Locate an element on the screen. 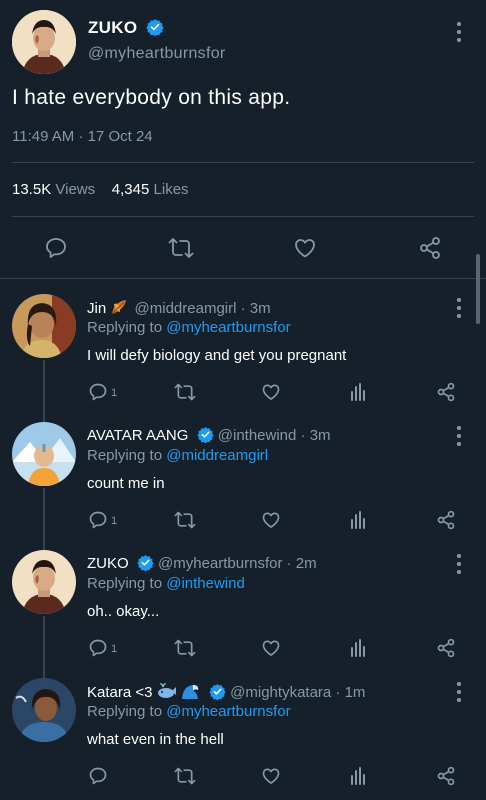 This screenshot has width=486, height=800. tweet-action-bar is located at coordinates (243, 248).